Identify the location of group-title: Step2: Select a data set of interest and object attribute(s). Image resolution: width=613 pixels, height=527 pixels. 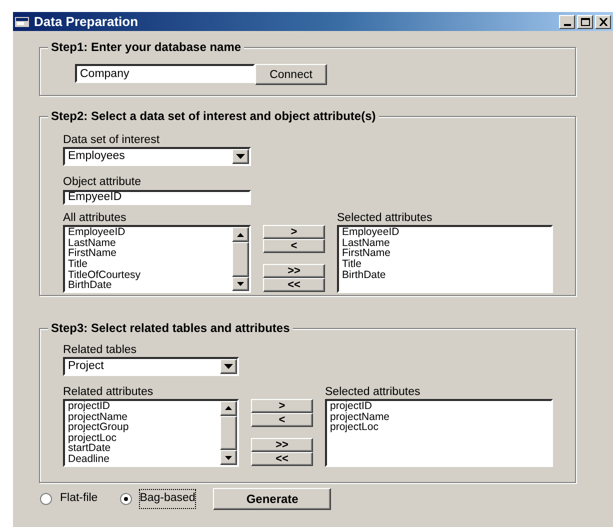
(213, 116).